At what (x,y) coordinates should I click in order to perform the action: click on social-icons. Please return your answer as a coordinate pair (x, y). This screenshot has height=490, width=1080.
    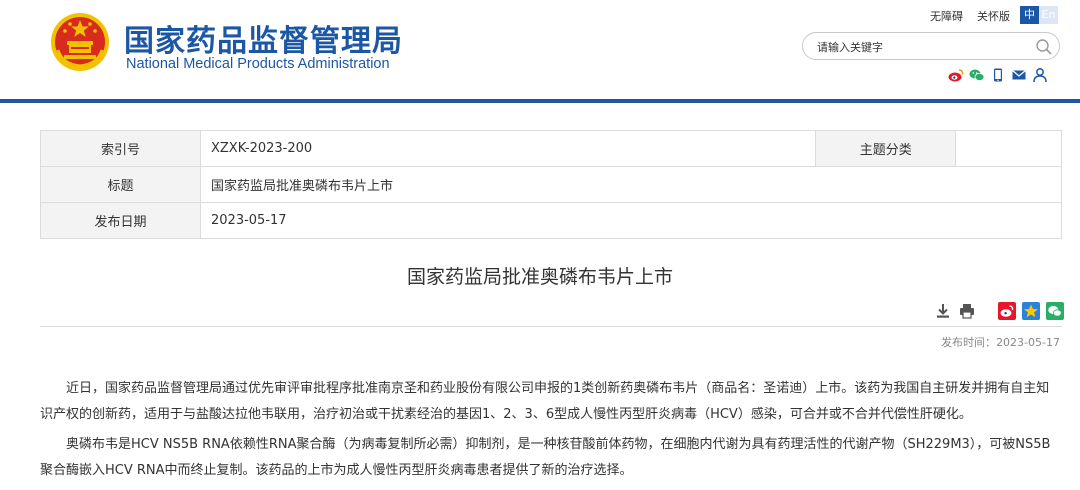
    Looking at the image, I should click on (998, 75).